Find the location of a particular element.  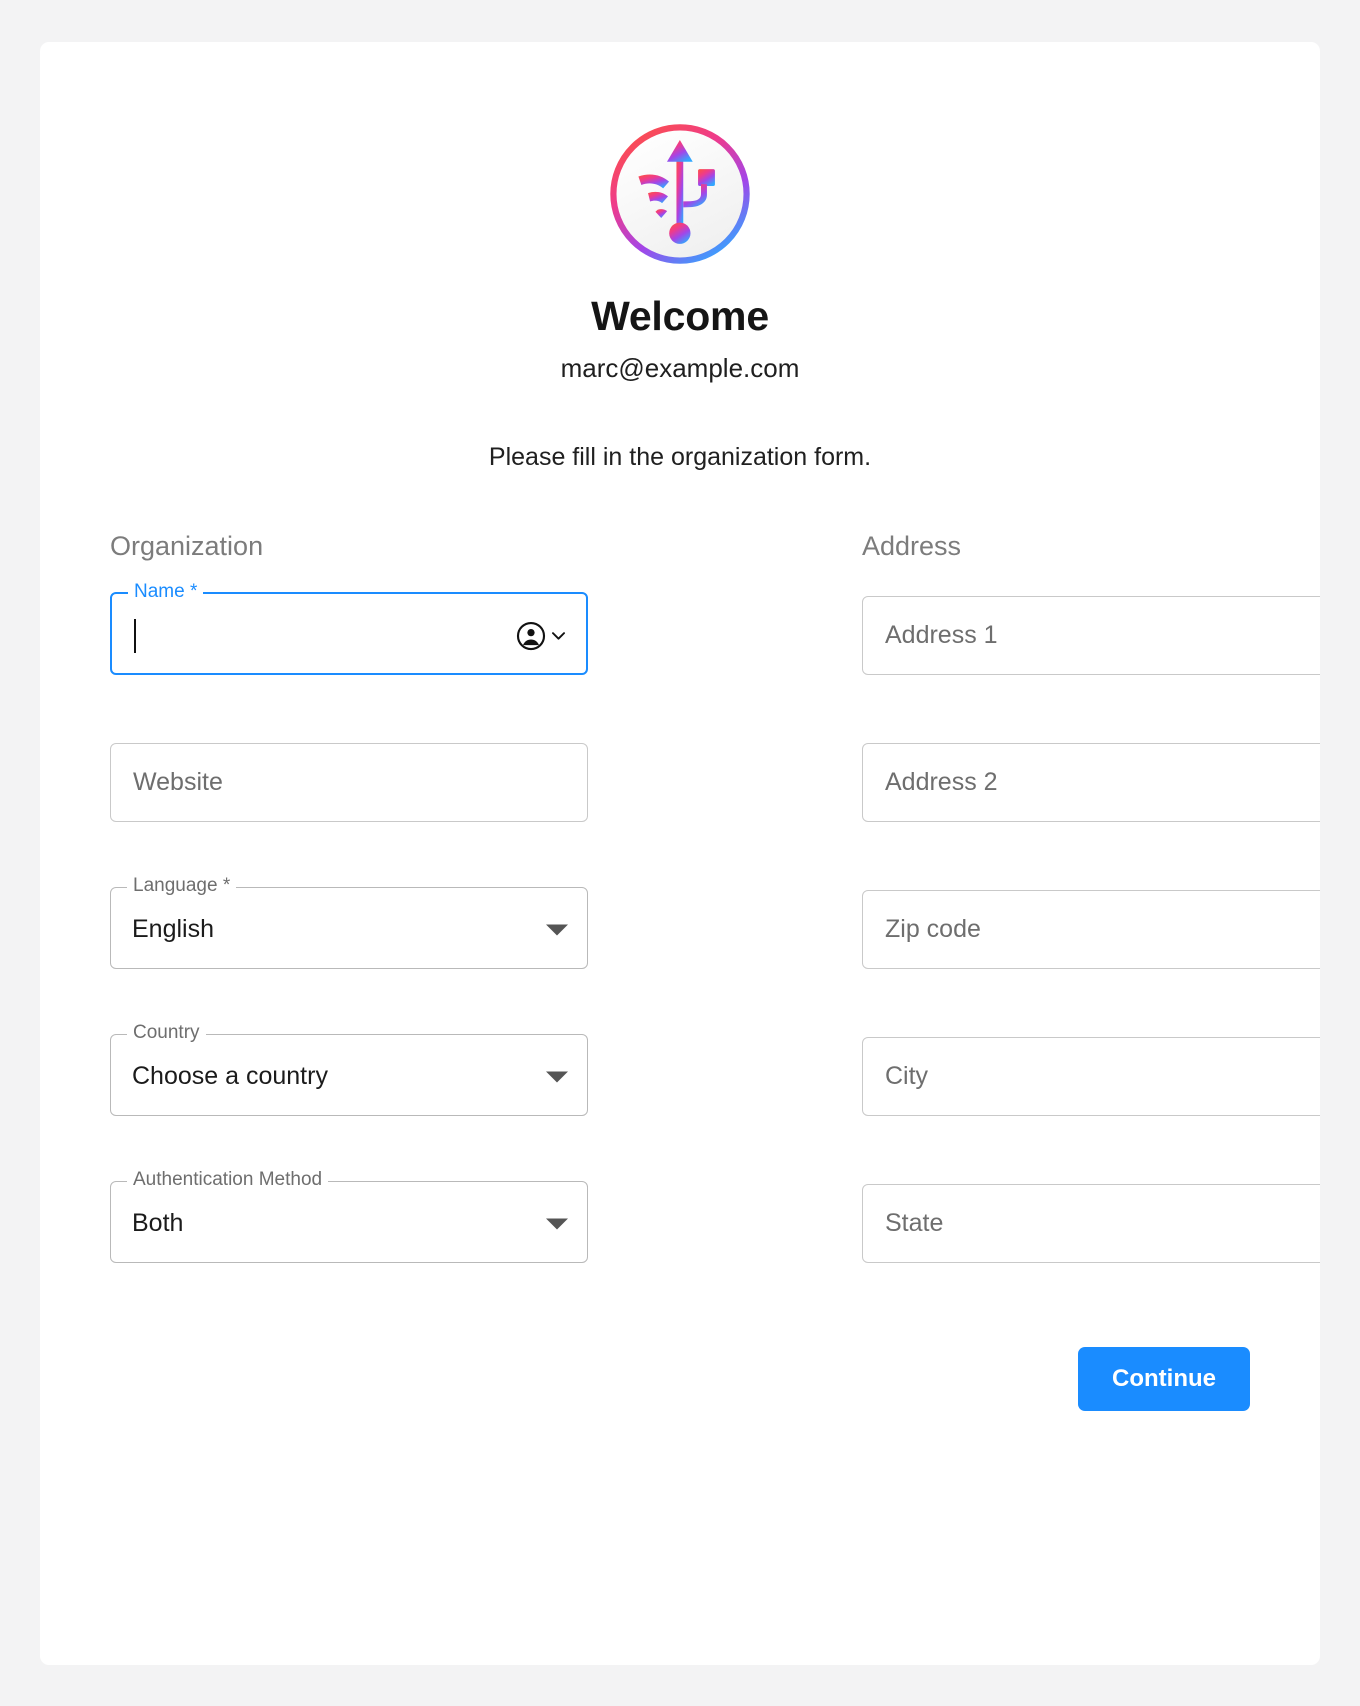

country-value: Choose a country is located at coordinates (230, 1076).